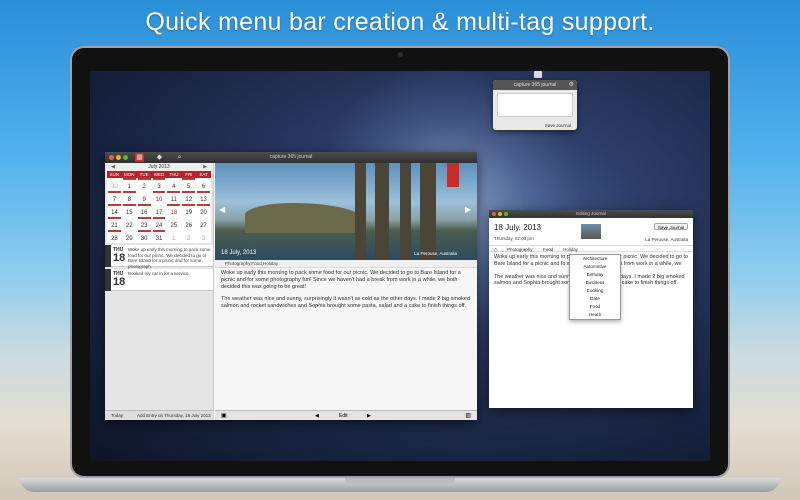  Describe the element at coordinates (222, 209) in the screenshot. I see `photo-prev-icon: ◀` at that location.